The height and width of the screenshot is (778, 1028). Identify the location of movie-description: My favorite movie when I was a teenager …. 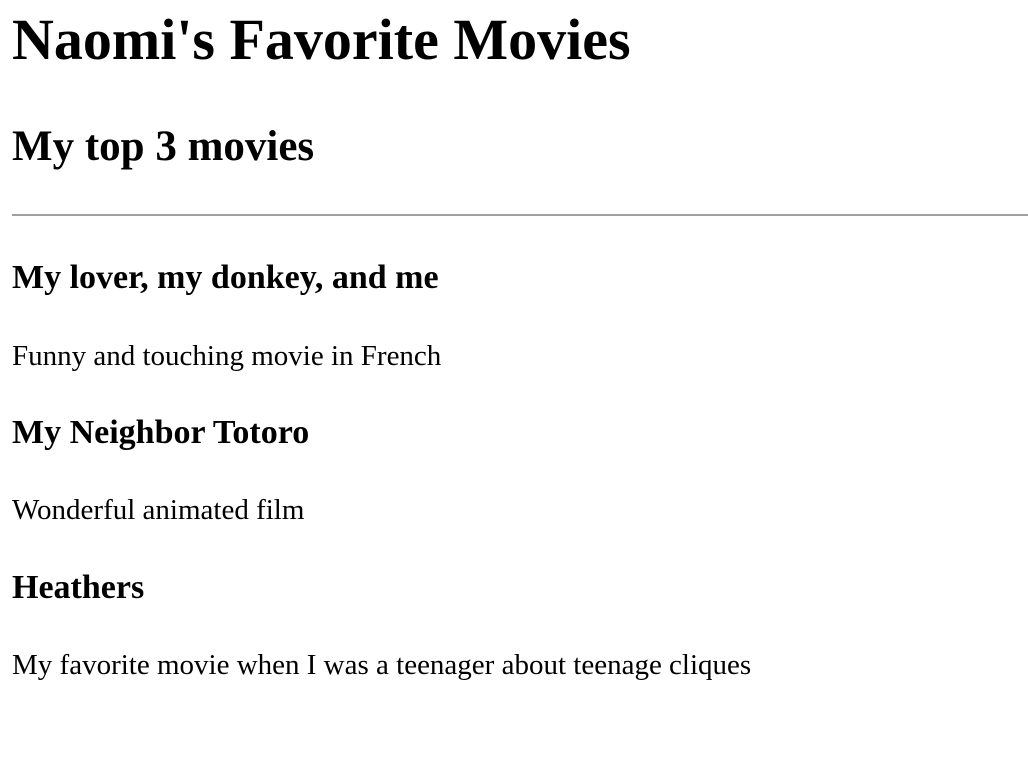
(382, 665).